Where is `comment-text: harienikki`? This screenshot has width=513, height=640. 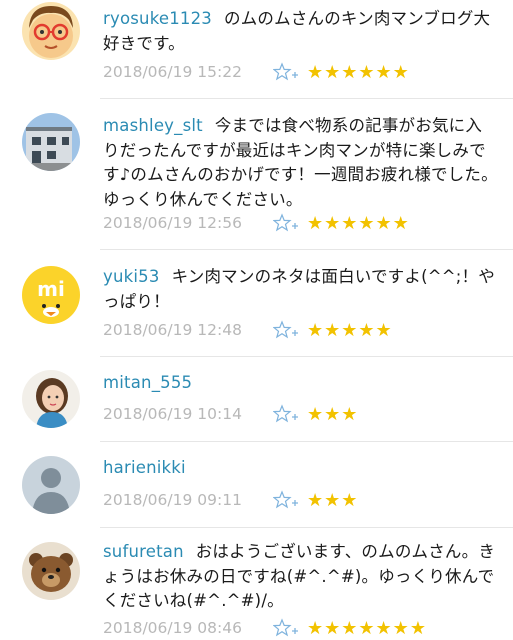
comment-text: harienikki is located at coordinates (300, 468).